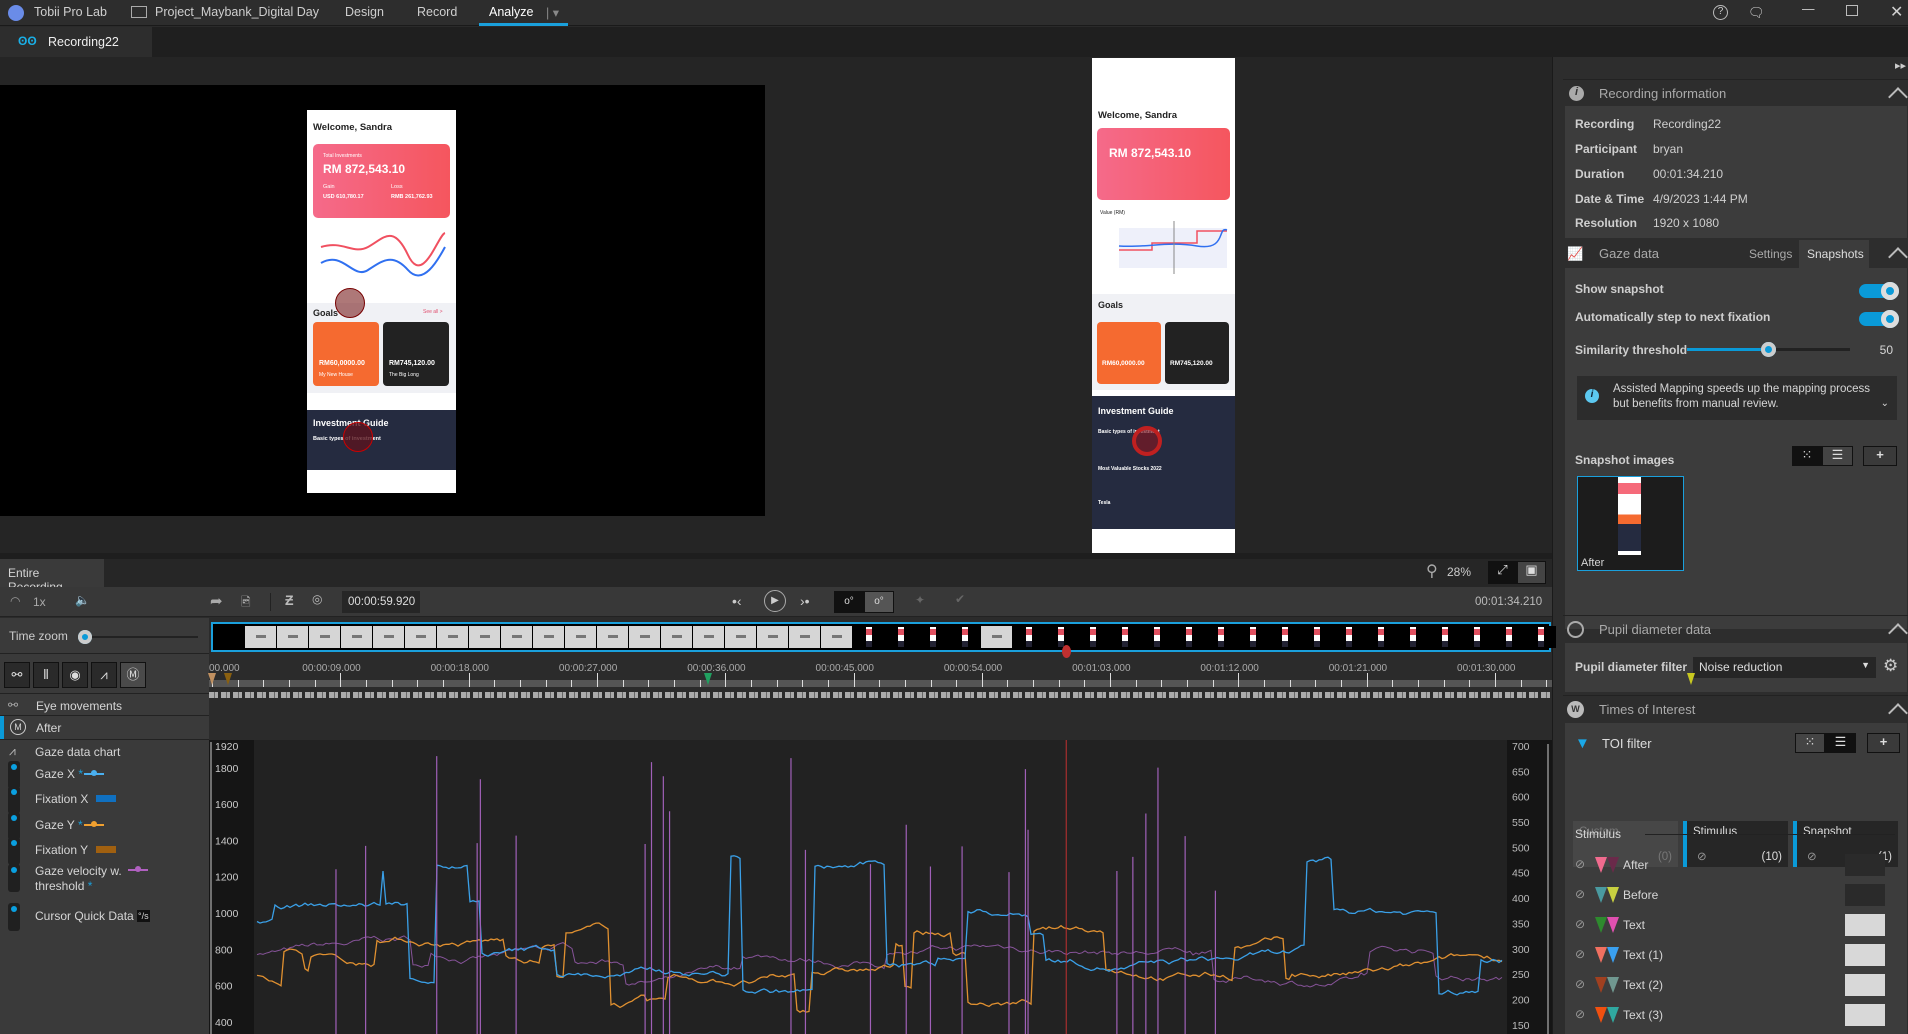 This screenshot has width=1908, height=1034. What do you see at coordinates (75, 675) in the screenshot?
I see `pupil-toggle: ◉` at bounding box center [75, 675].